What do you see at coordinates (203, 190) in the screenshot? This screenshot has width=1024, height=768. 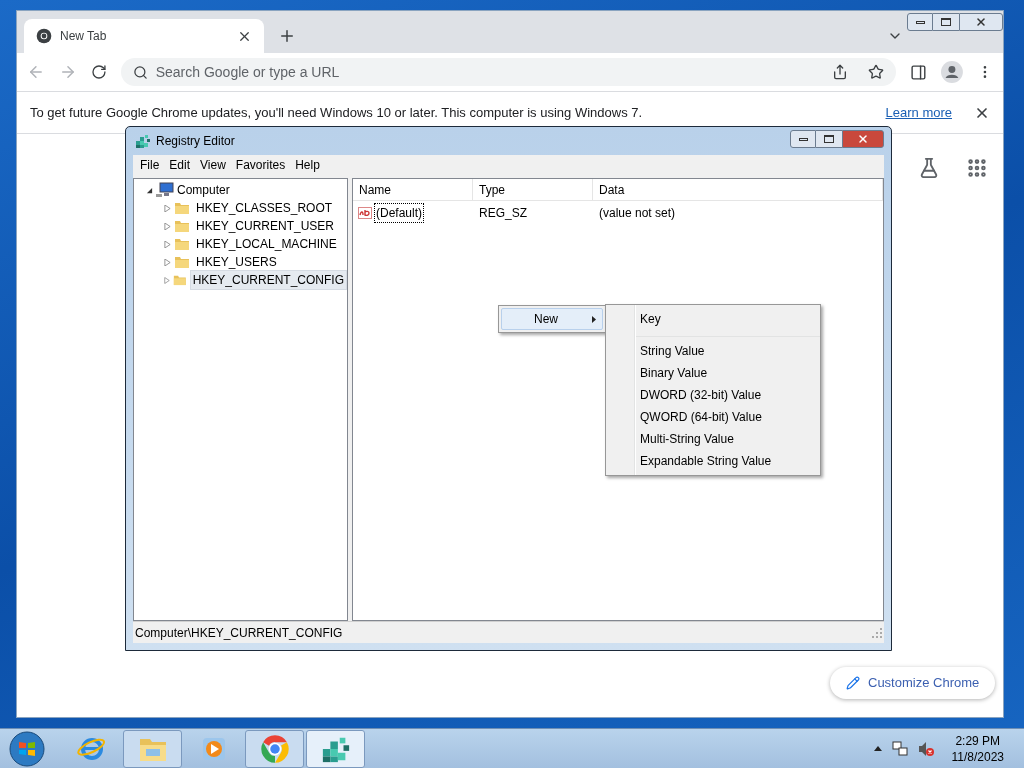 I see `tree-item: Computer` at bounding box center [203, 190].